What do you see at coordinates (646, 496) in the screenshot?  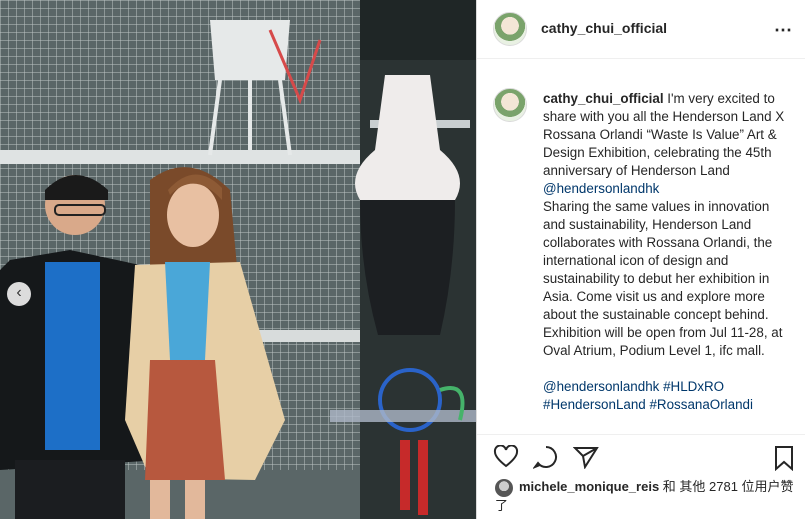 I see `likes-summary: michele_monique_reis 和 其他 2781 位用户赞了` at bounding box center [646, 496].